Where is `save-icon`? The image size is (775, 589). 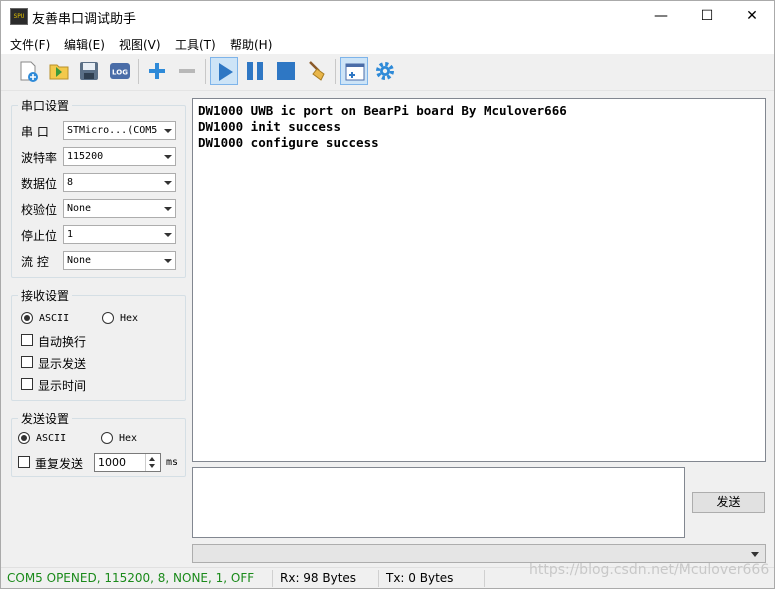 save-icon is located at coordinates (89, 71).